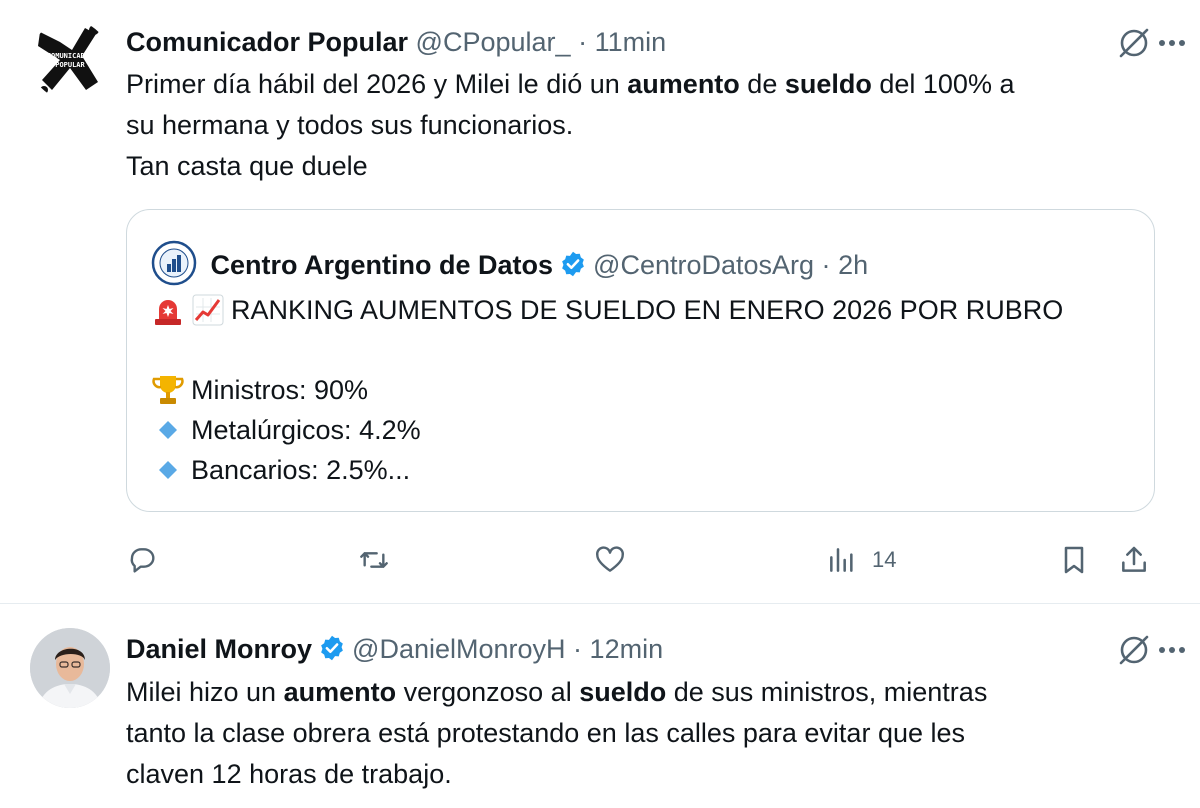 The height and width of the screenshot is (808, 1200). Describe the element at coordinates (493, 42) in the screenshot. I see `author-handle: @CPopular_` at that location.